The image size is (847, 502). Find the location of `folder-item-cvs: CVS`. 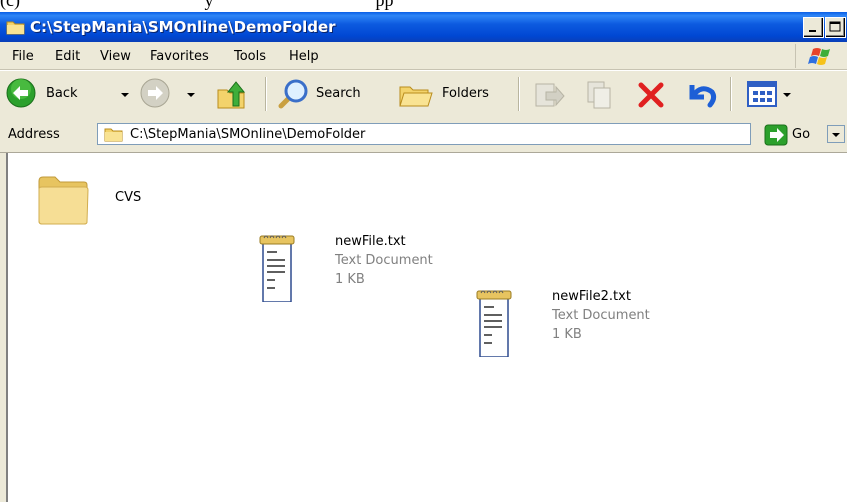

folder-item-cvs: CVS is located at coordinates (115, 199).